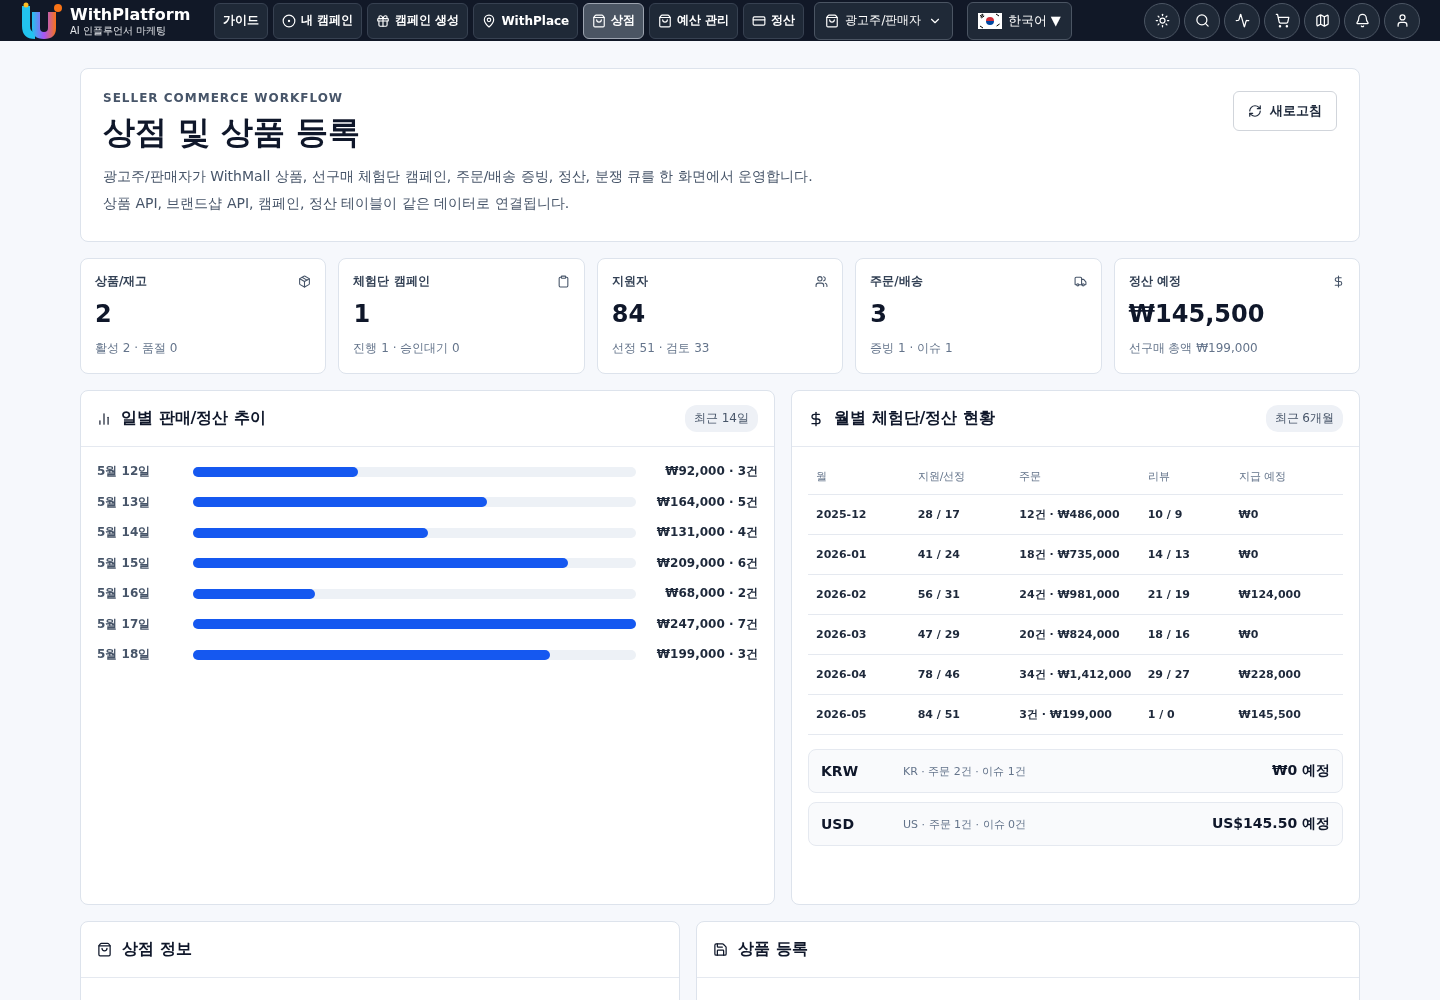 Image resolution: width=1440 pixels, height=1000 pixels. What do you see at coordinates (362, 314) in the screenshot?
I see `stat-value: 1` at bounding box center [362, 314].